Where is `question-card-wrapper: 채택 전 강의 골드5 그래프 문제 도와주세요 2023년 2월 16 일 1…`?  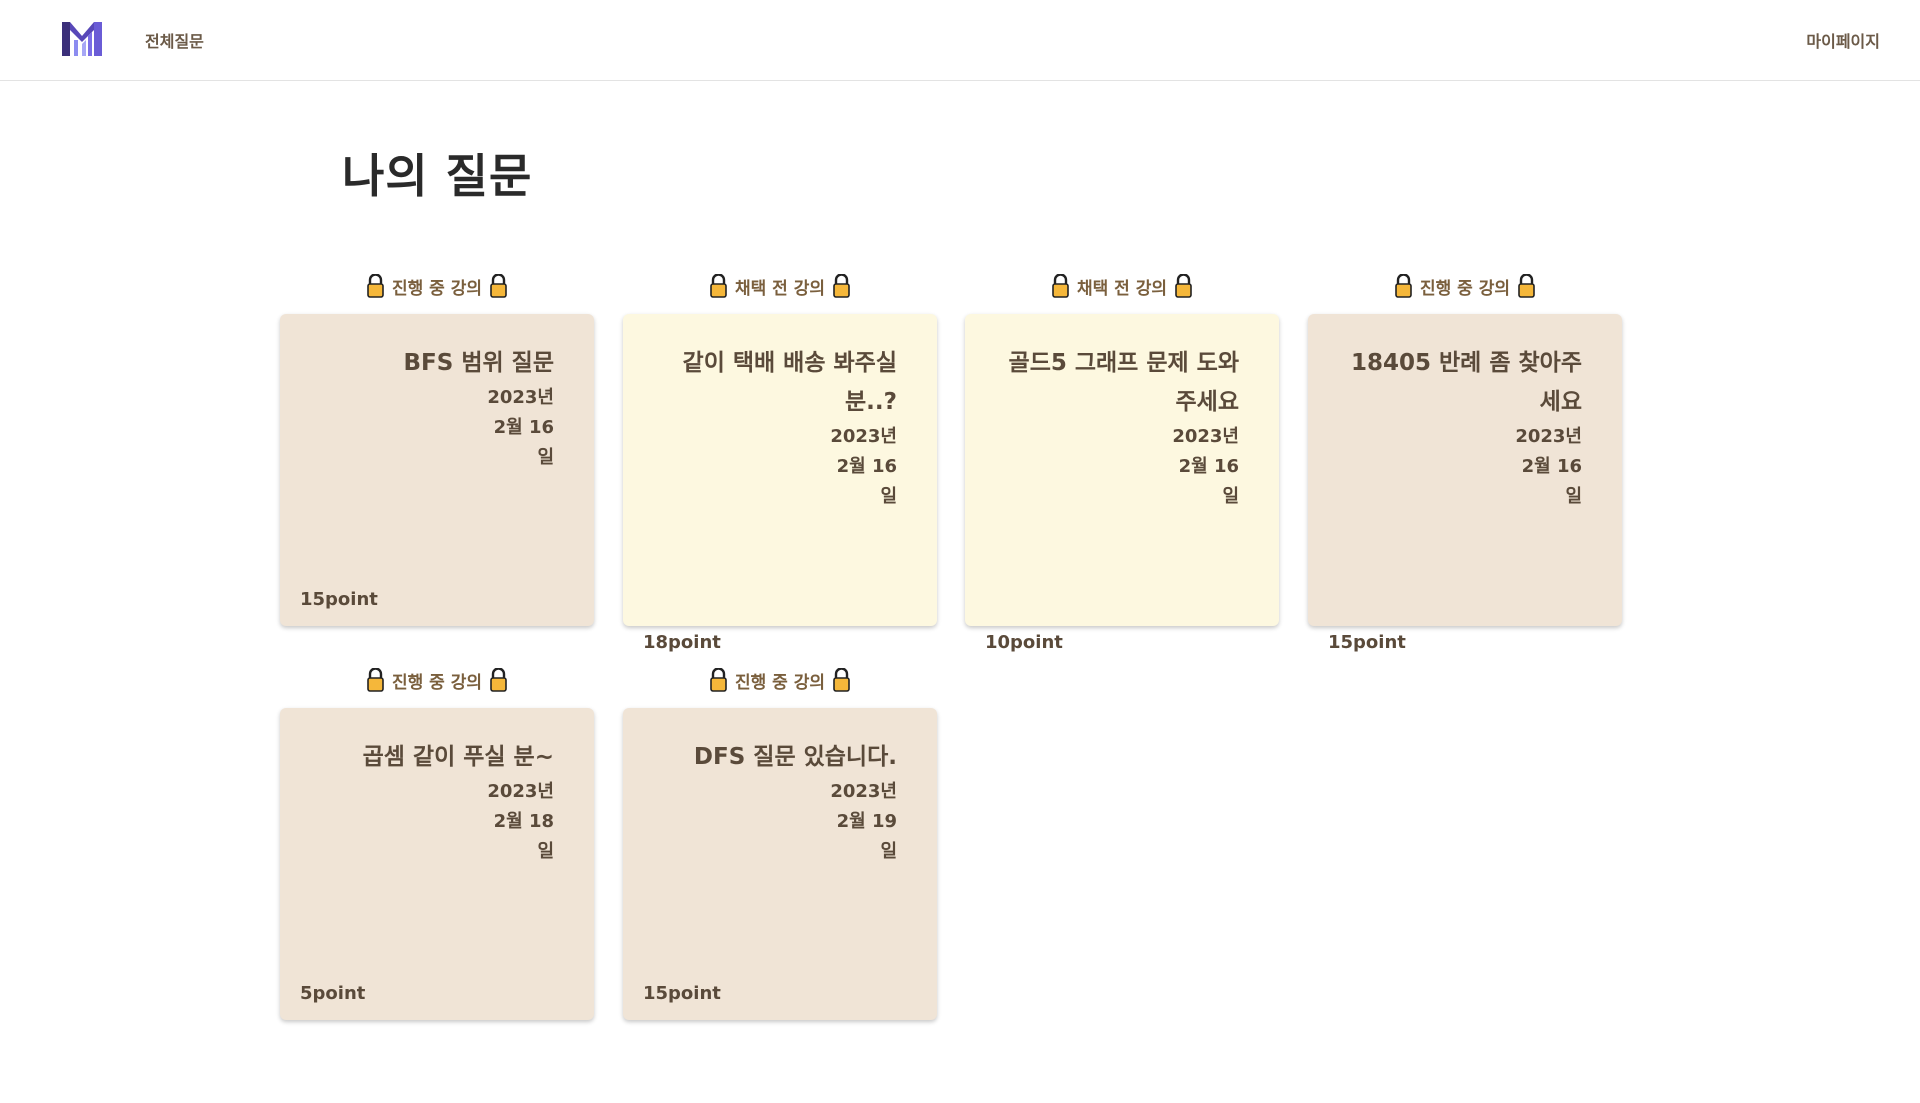
question-card-wrapper: 채택 전 강의 골드5 그래프 문제 도와주세요 2023년 2월 16 일 1… is located at coordinates (1122, 462).